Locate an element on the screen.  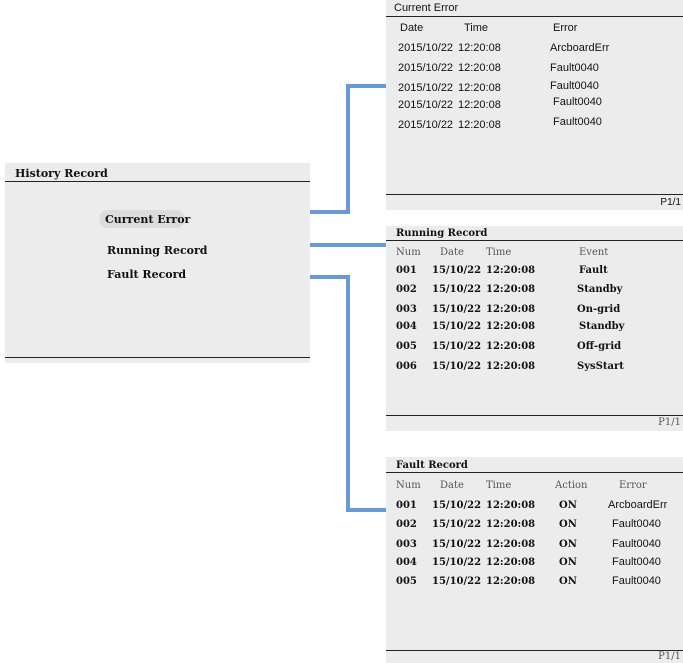
history-bottom-divider is located at coordinates (157, 357).